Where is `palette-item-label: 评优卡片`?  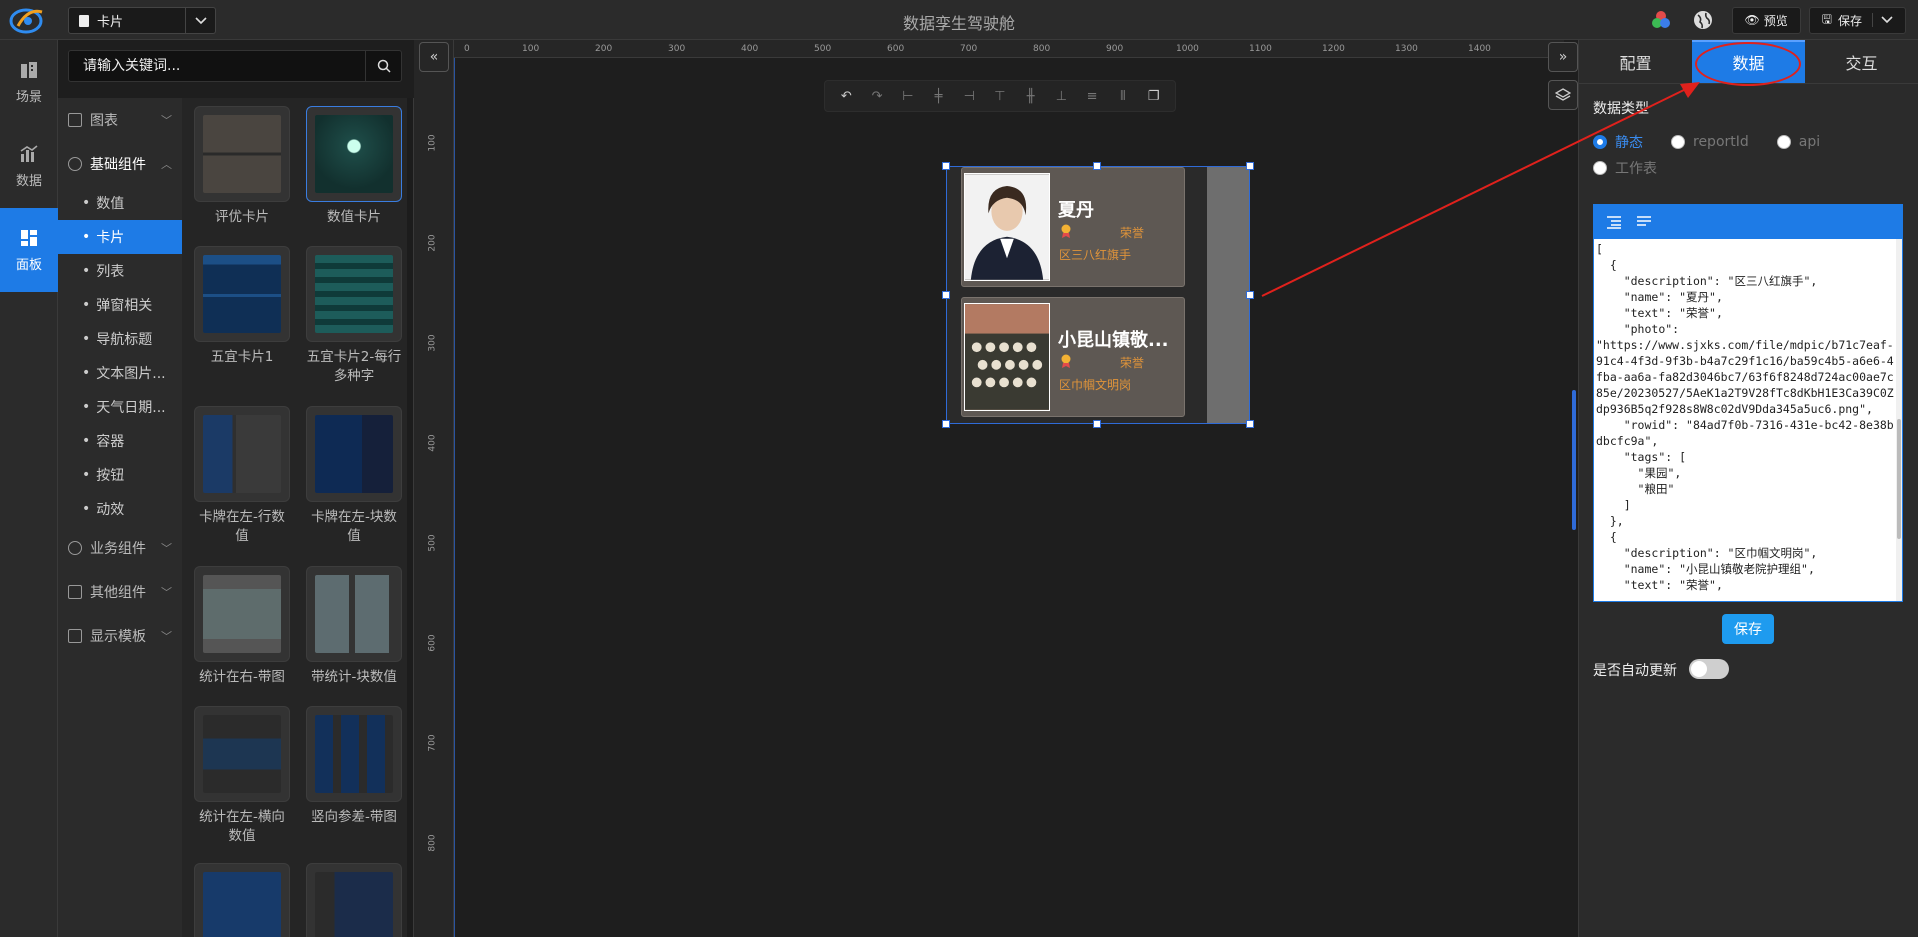
palette-item-label: 评优卡片 is located at coordinates (242, 217).